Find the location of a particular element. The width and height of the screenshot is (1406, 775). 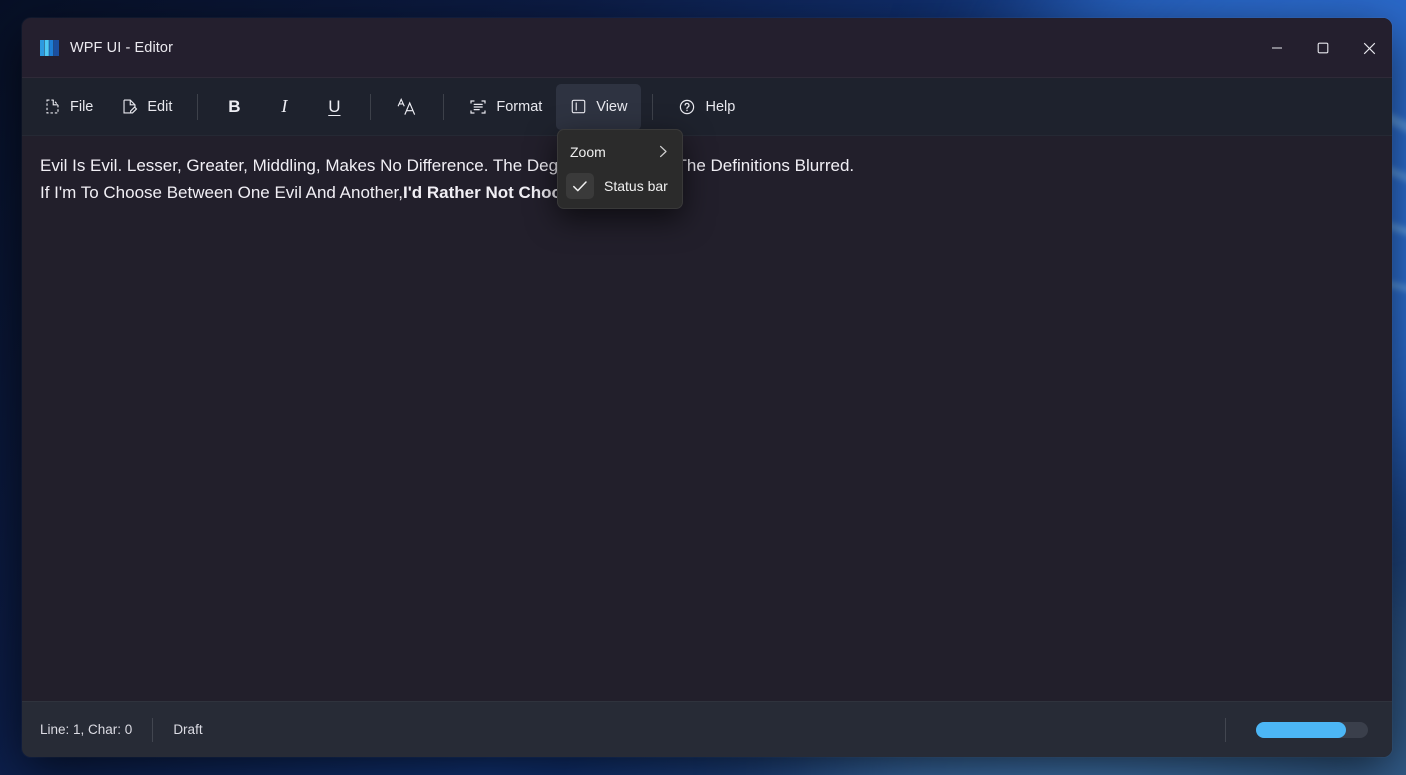

toolbar-item-bold: B is located at coordinates (234, 107).